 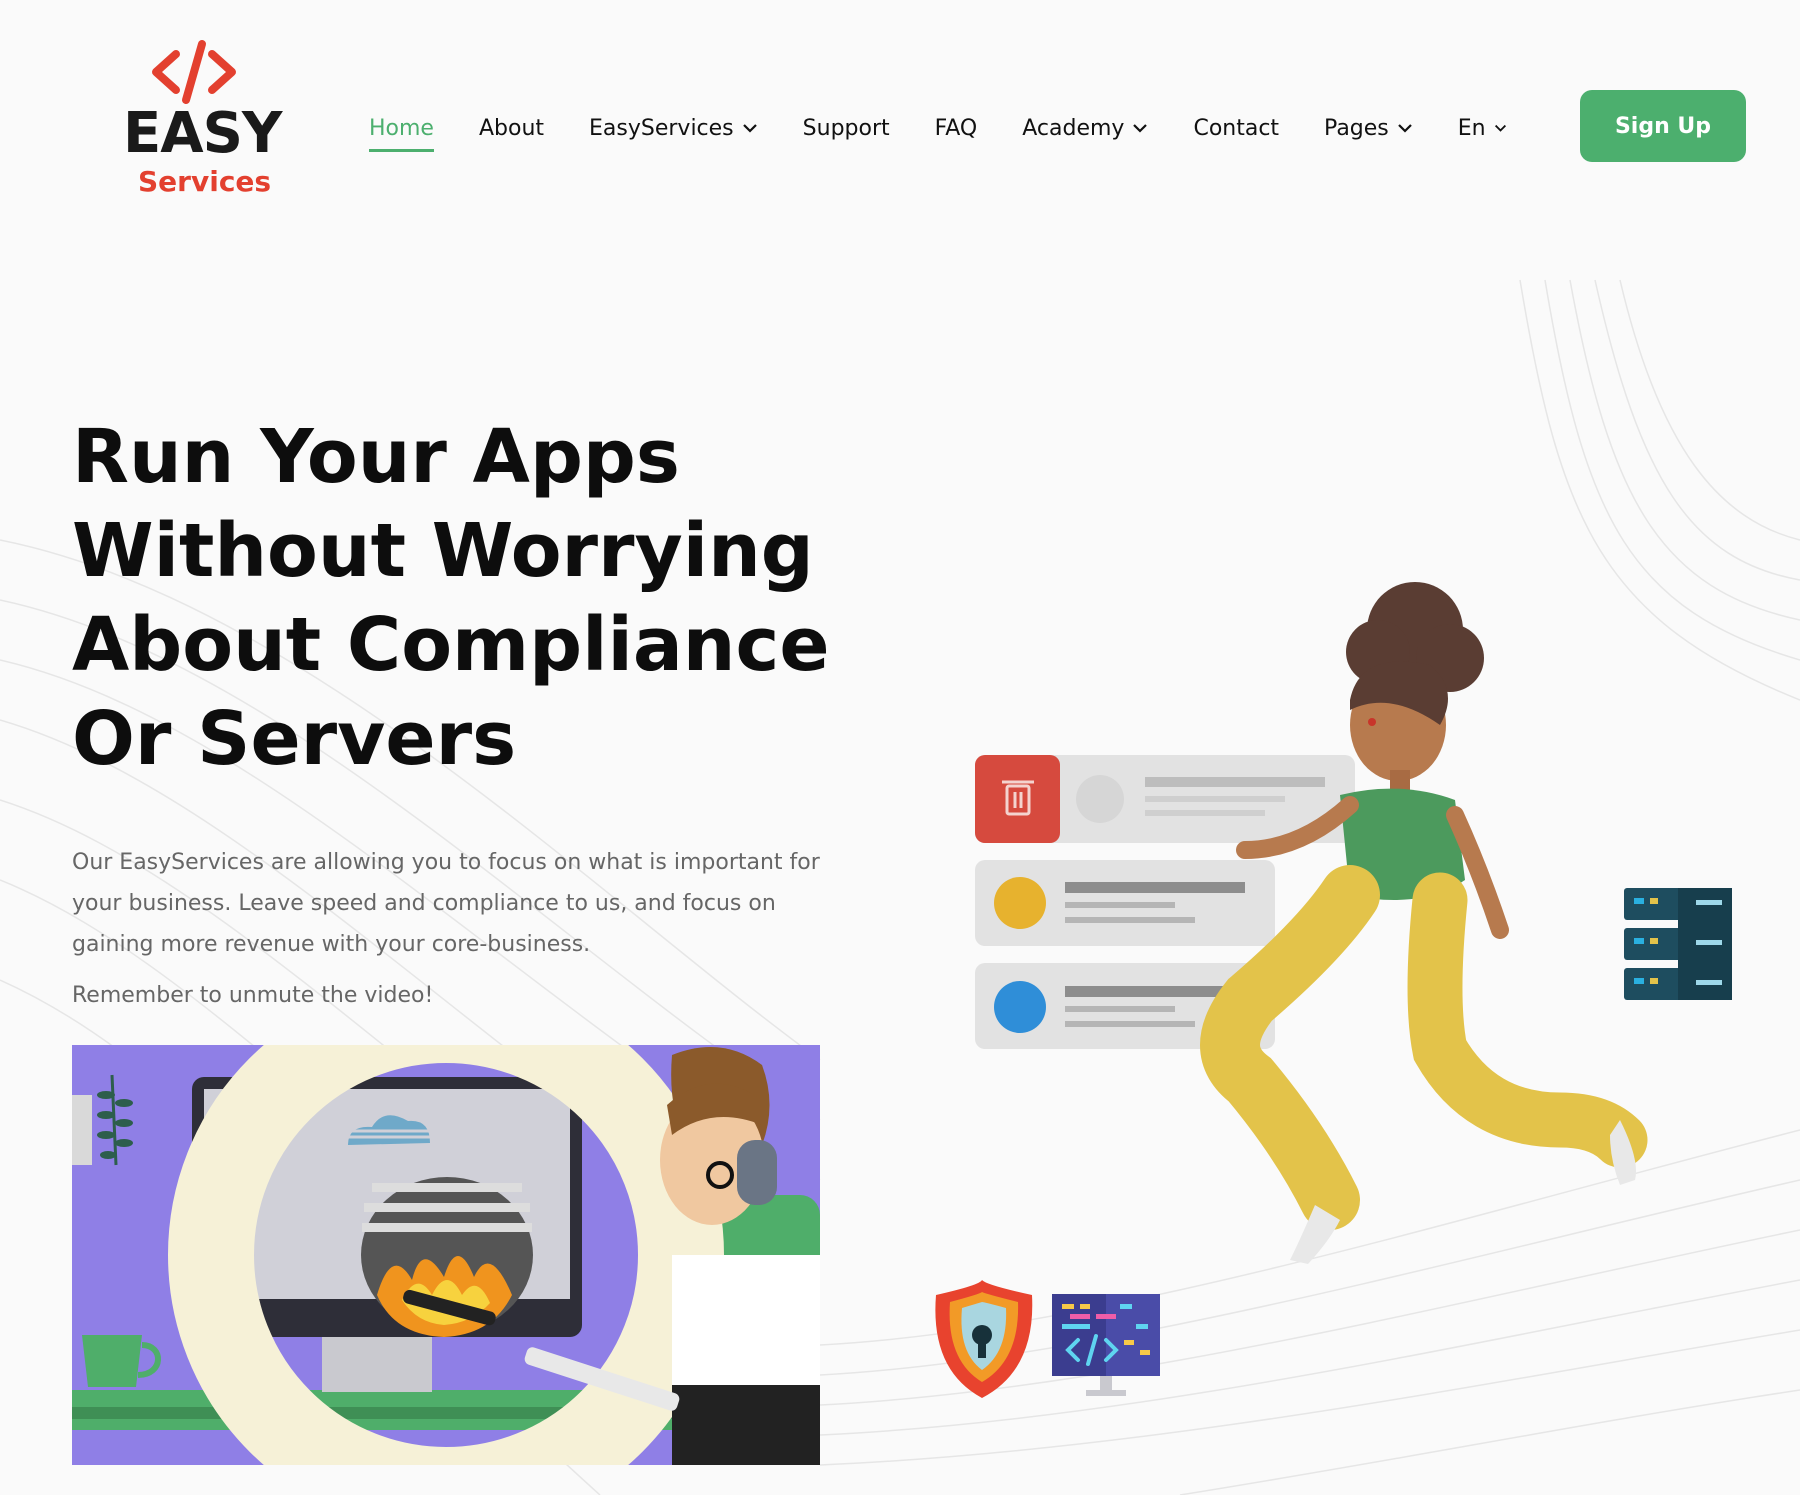 I want to click on nav-item-label: Pages, so click(x=1356, y=128).